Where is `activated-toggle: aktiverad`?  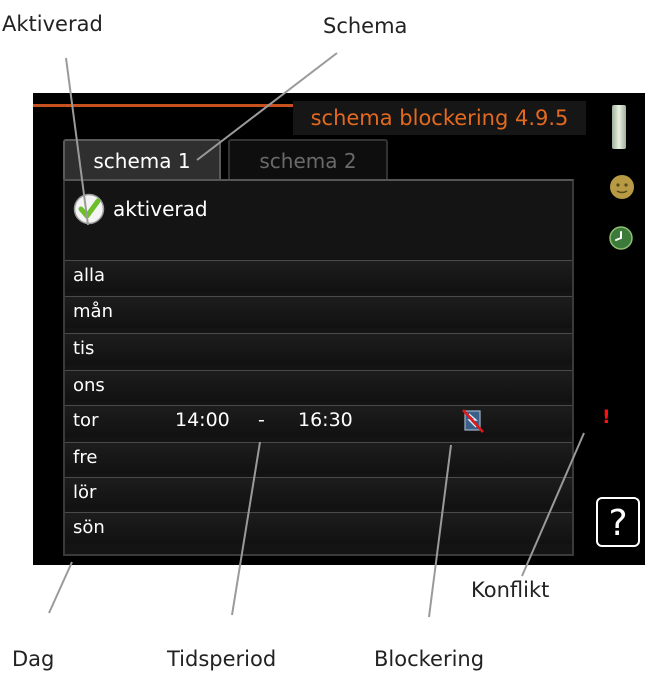 activated-toggle: aktiverad is located at coordinates (140, 209).